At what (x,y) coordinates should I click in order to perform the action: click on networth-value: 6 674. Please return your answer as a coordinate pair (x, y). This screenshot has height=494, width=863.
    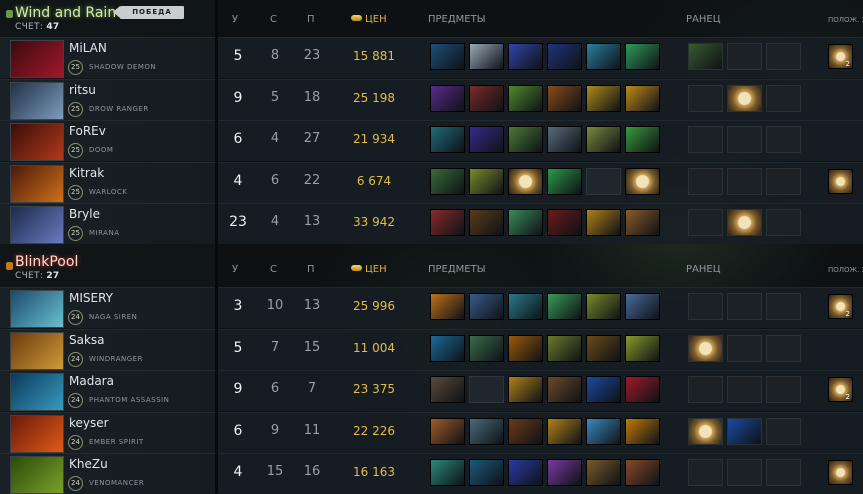
    Looking at the image, I should click on (374, 180).